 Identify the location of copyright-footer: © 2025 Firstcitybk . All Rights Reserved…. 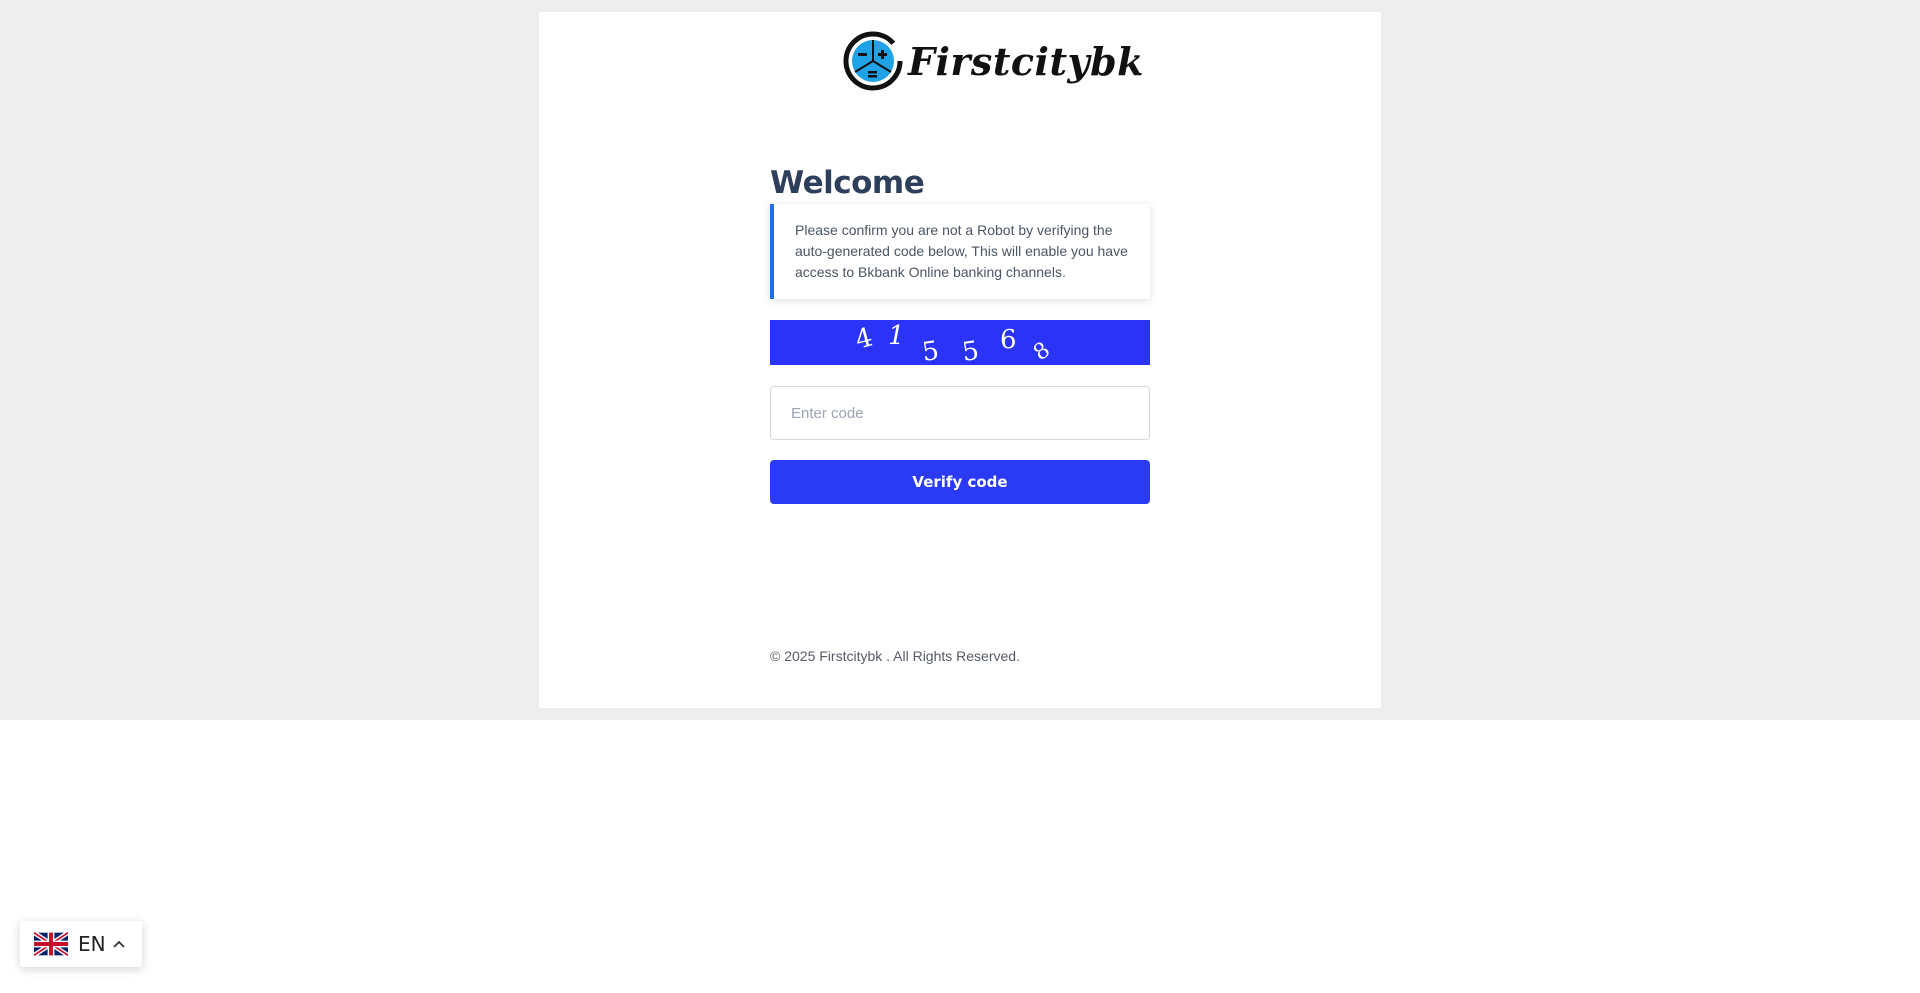
(895, 656).